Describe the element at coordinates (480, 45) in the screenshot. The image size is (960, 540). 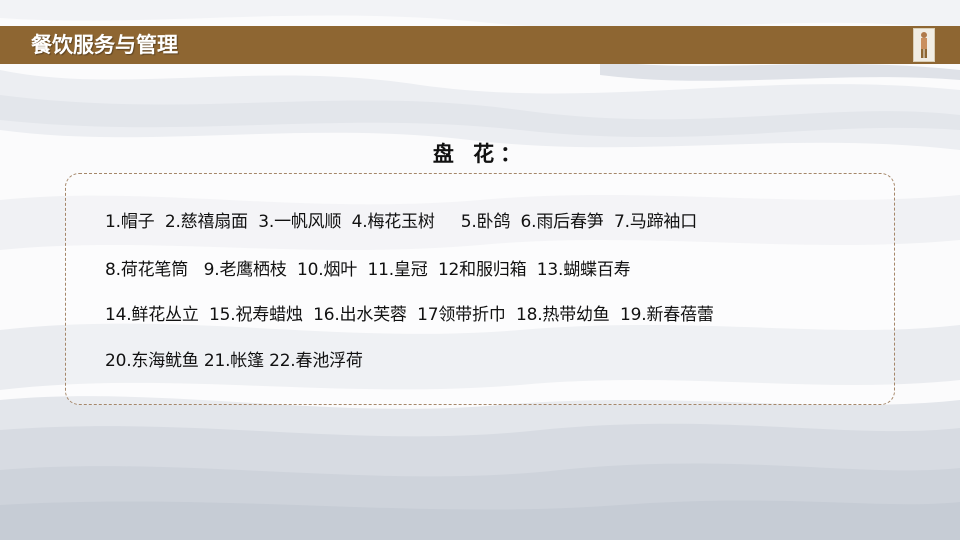
I see `header-bar: 餐饮服务与管理` at that location.